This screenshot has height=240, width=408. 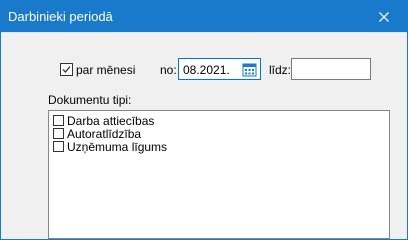 What do you see at coordinates (111, 121) in the screenshot?
I see `doc-type-label: Darba attiecības` at bounding box center [111, 121].